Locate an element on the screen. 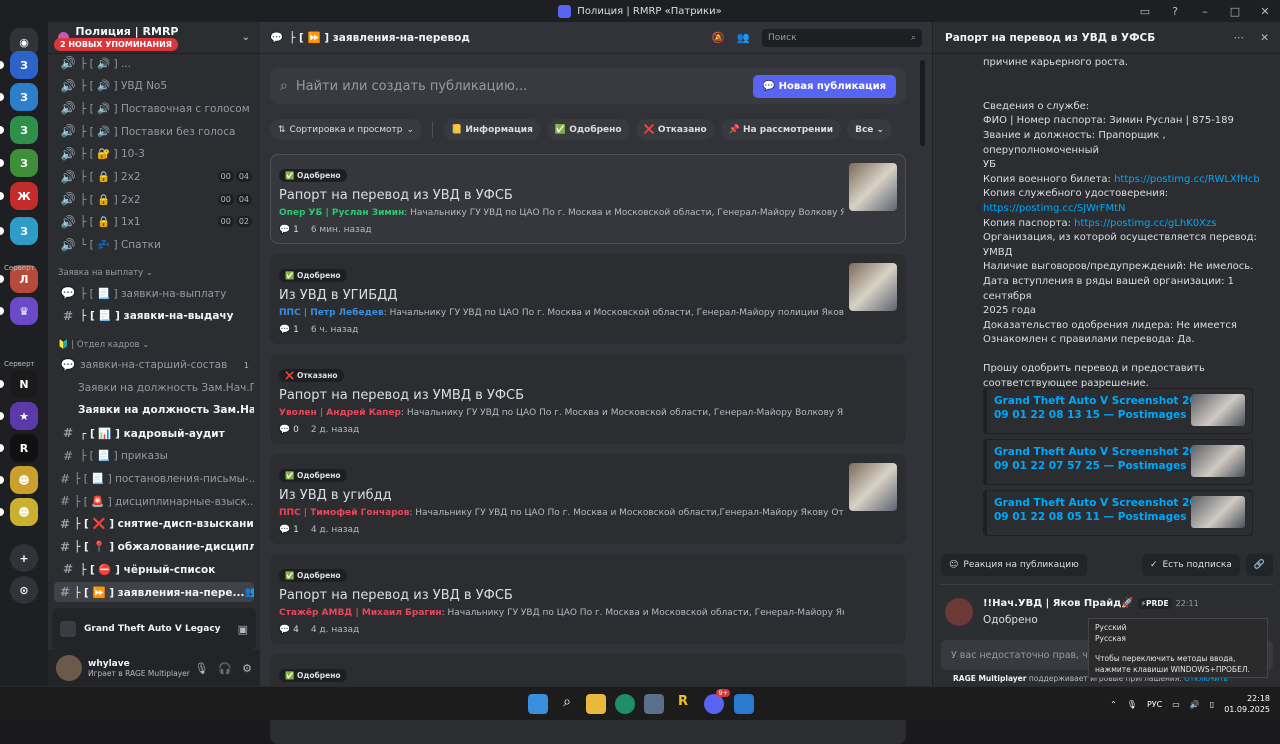 This screenshot has height=744, width=1280. inbox-icon: ▭ is located at coordinates (1145, 11).